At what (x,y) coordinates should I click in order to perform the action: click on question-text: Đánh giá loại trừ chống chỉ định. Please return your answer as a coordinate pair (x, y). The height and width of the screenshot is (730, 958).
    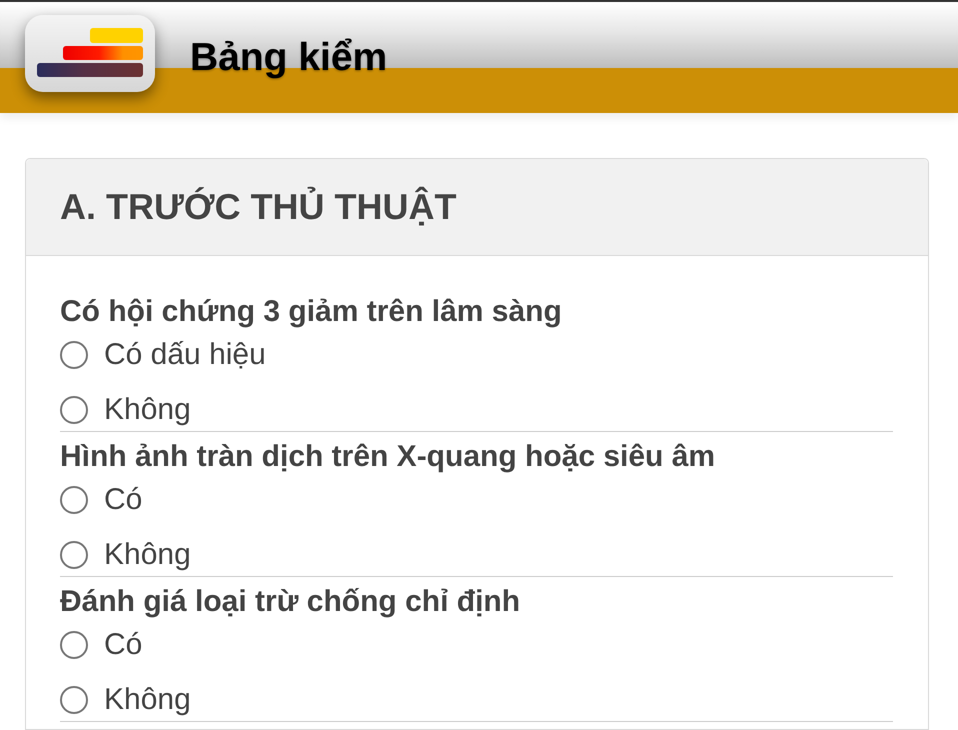
    Looking at the image, I should click on (291, 602).